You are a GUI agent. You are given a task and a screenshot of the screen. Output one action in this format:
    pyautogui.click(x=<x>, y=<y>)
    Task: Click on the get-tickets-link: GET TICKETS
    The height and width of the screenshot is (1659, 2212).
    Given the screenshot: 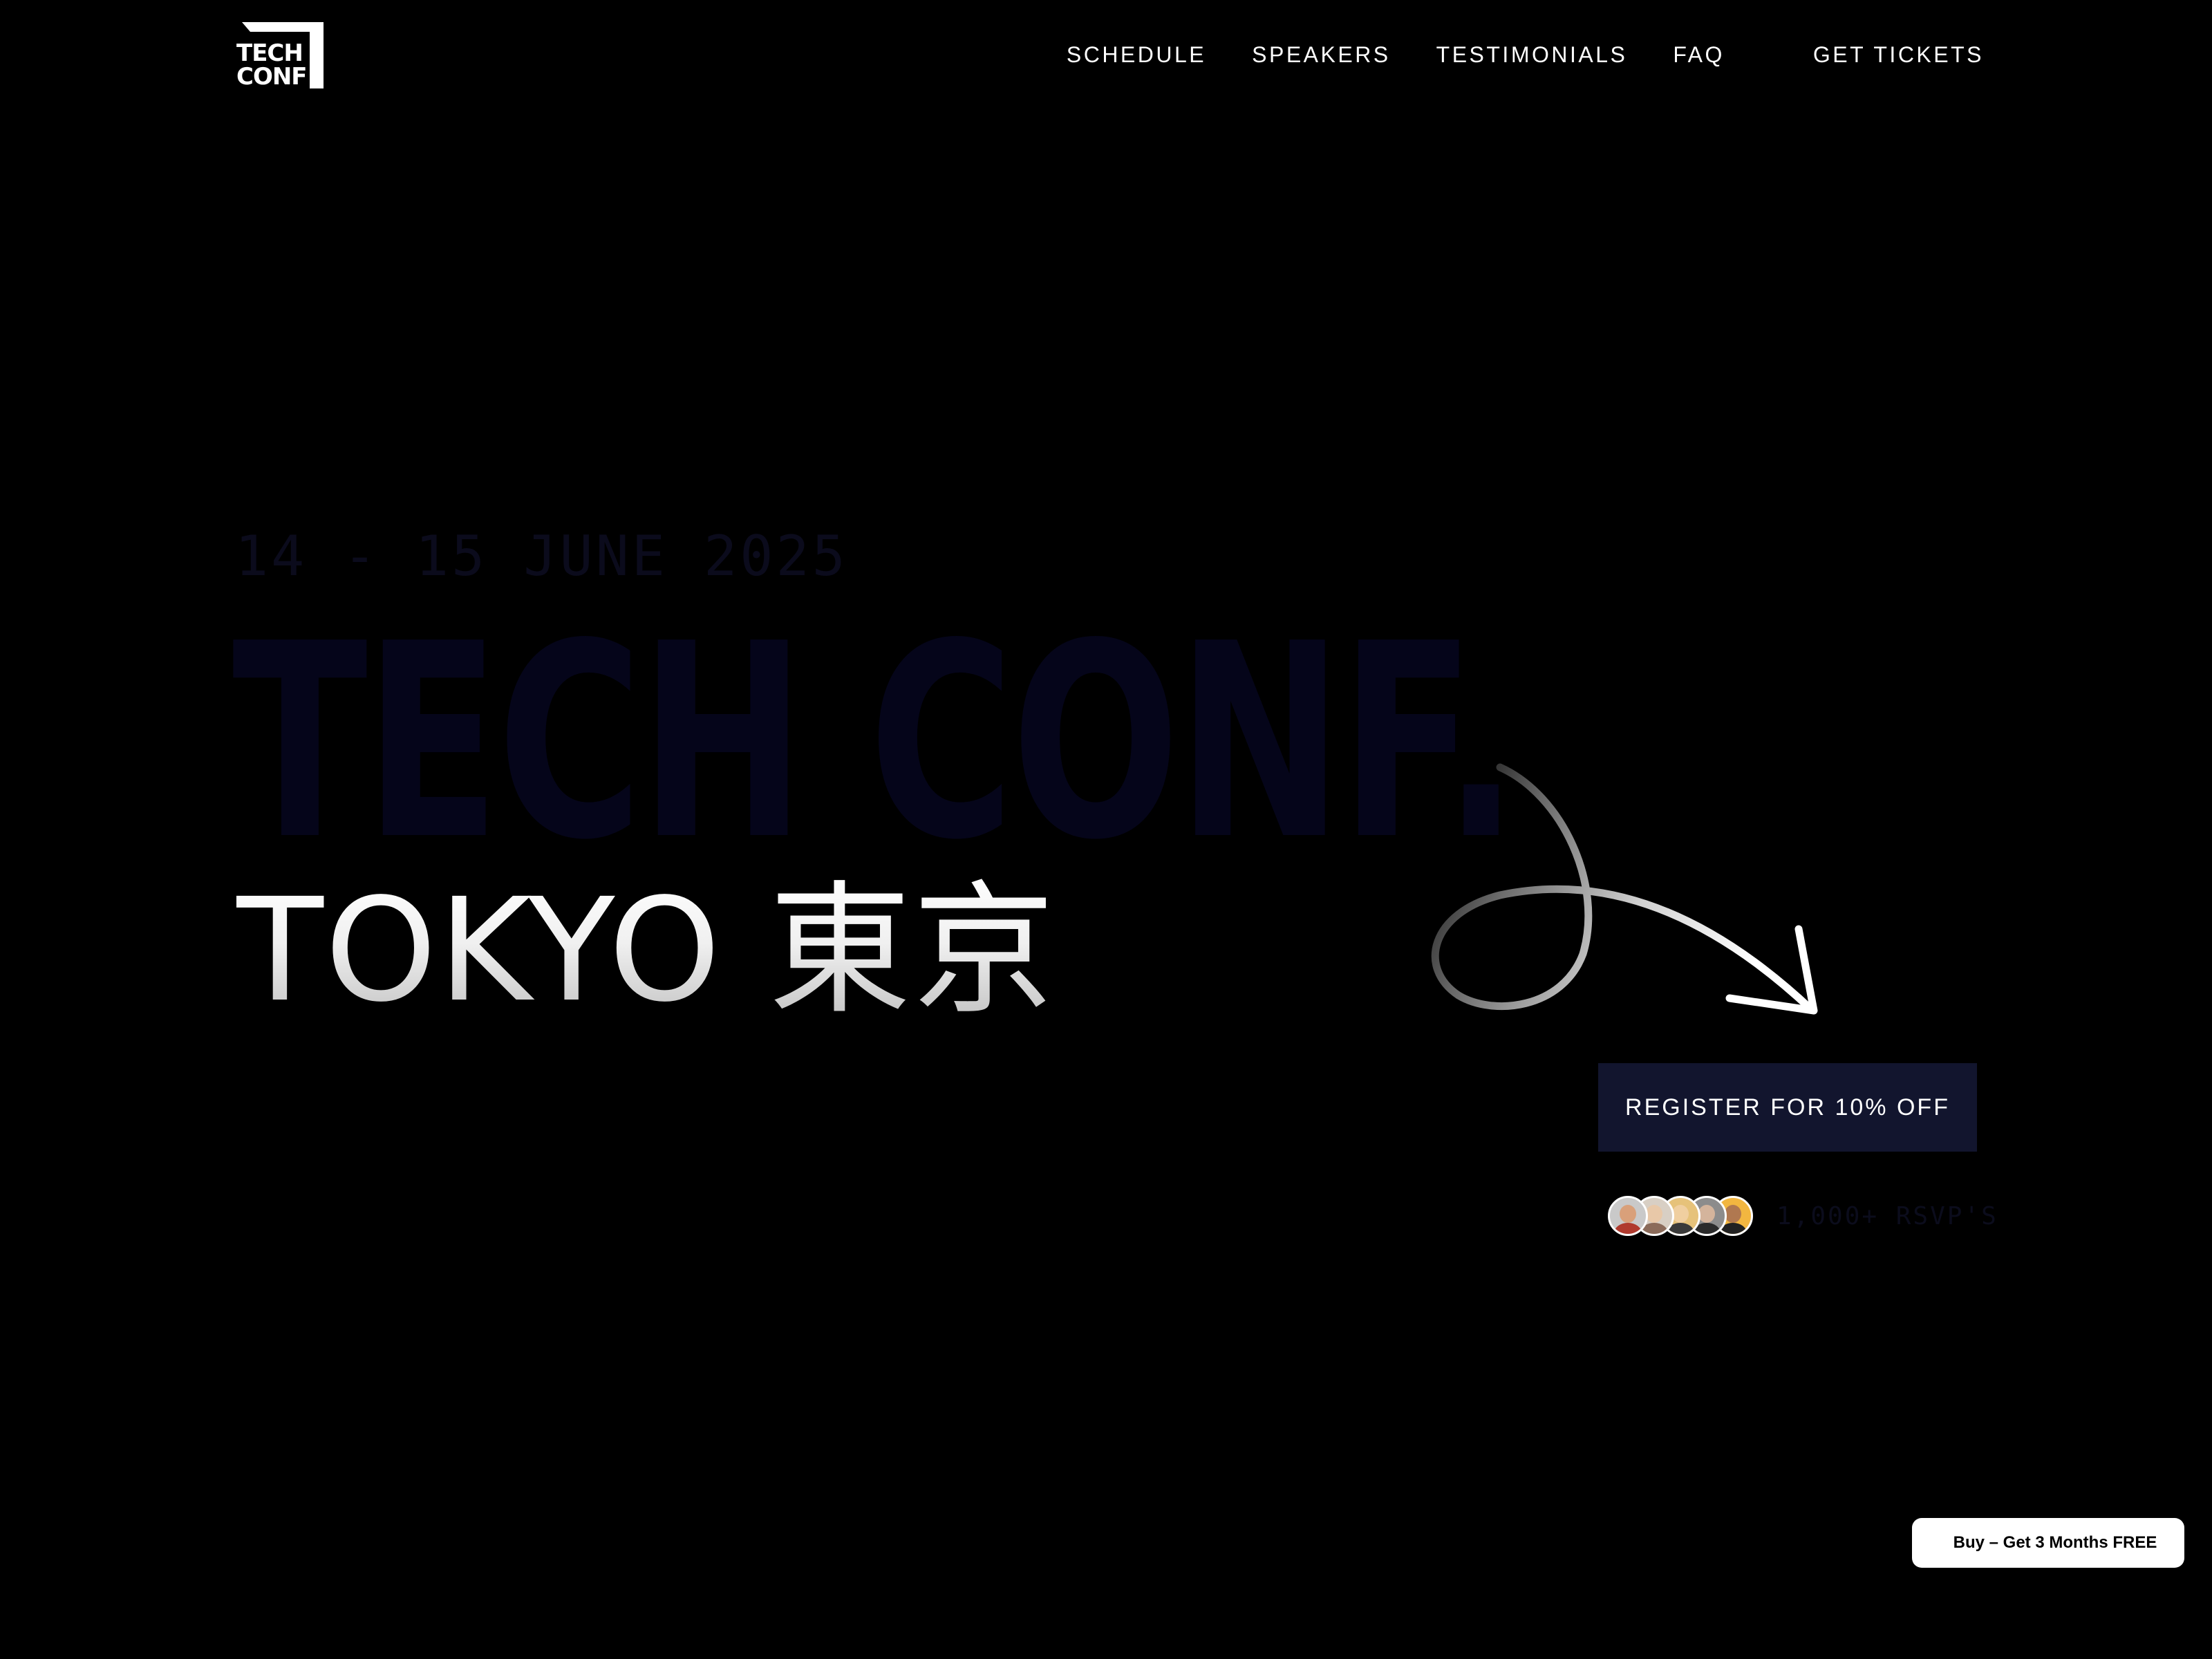 What is the action you would take?
    pyautogui.click(x=1899, y=55)
    